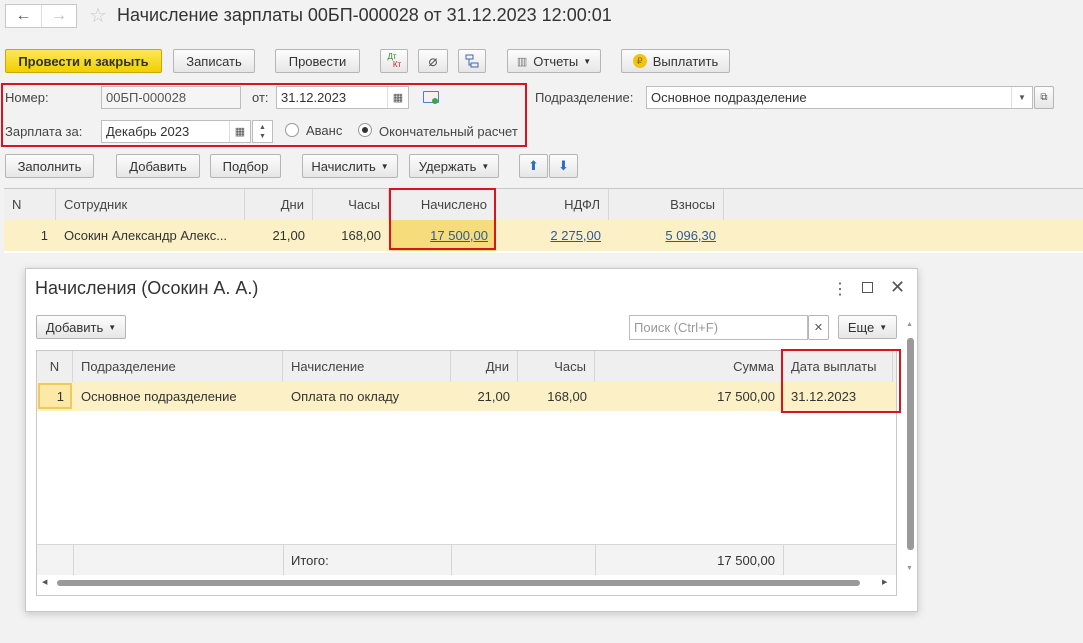  What do you see at coordinates (533, 166) in the screenshot?
I see `move-up-icon: ⬆` at bounding box center [533, 166].